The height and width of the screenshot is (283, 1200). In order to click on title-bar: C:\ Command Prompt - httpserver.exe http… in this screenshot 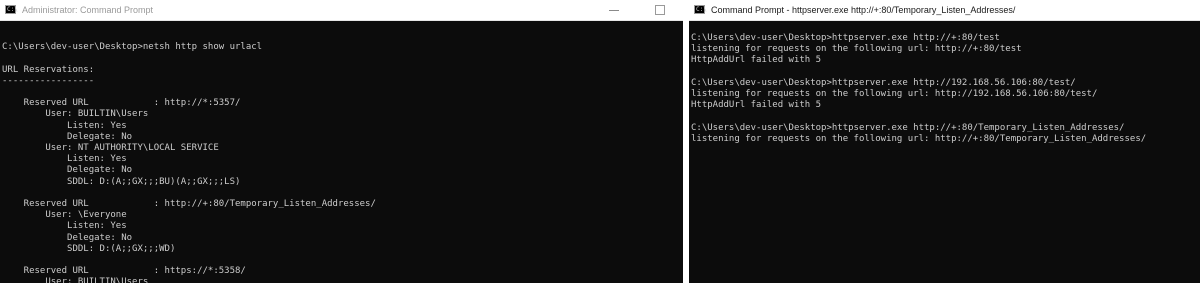, I will do `click(944, 10)`.